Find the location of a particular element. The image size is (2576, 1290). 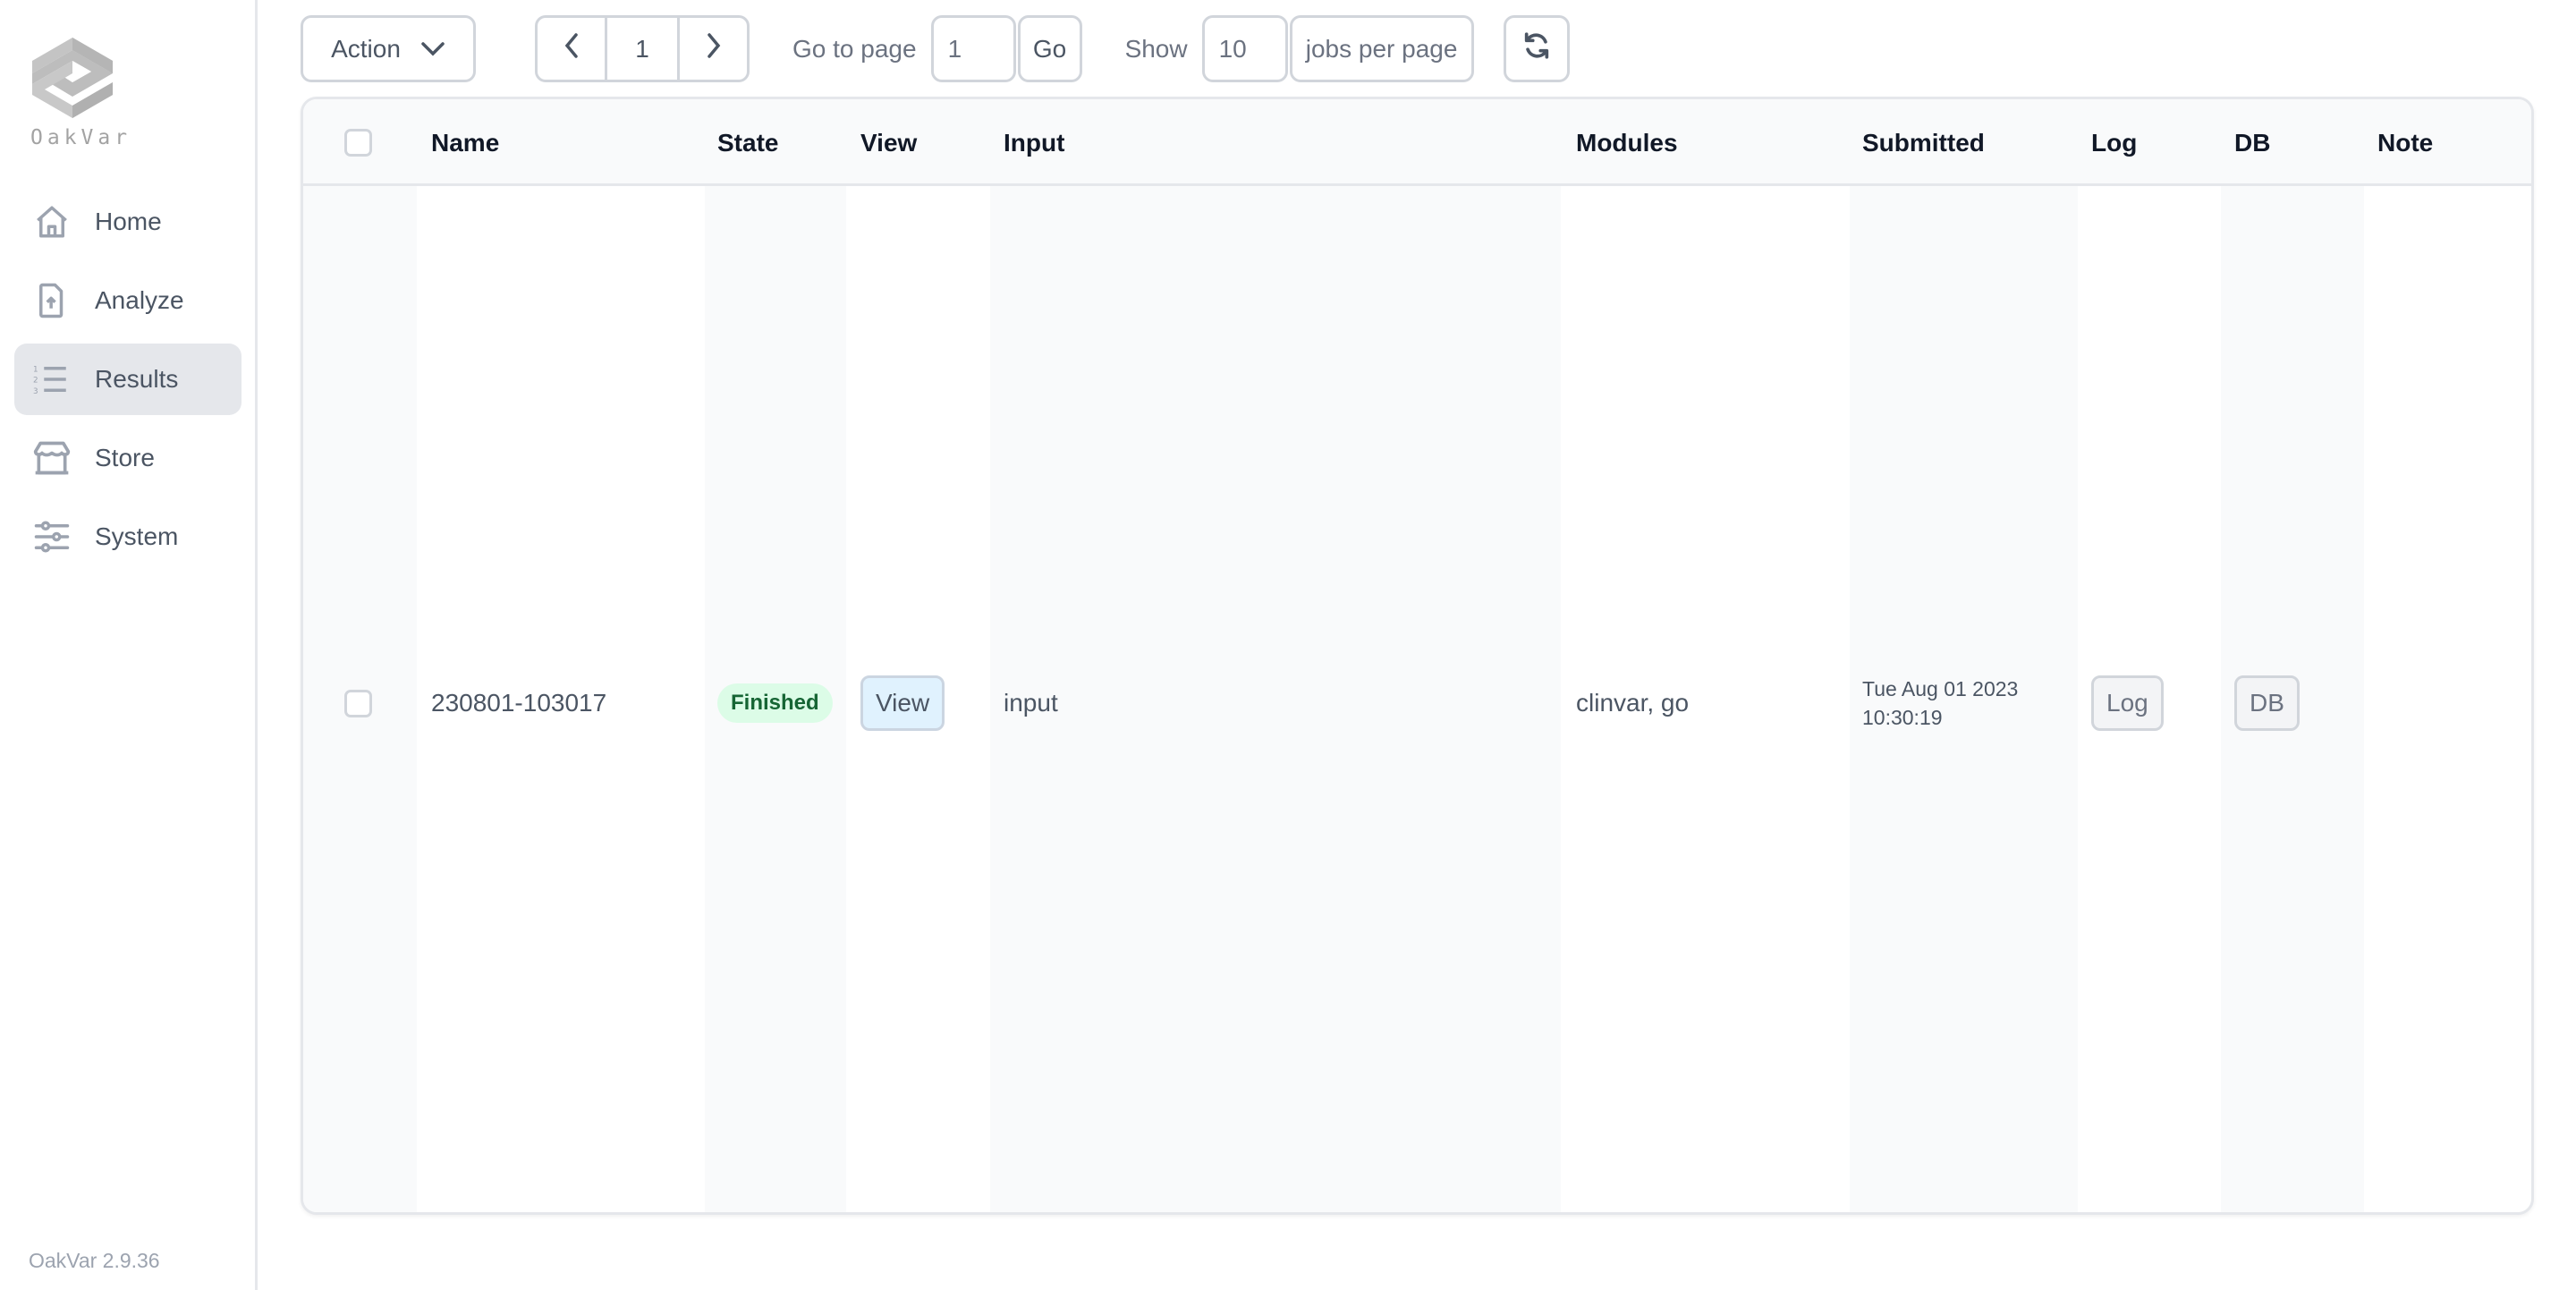

numbered-list-icon: 1 23 is located at coordinates (52, 379).